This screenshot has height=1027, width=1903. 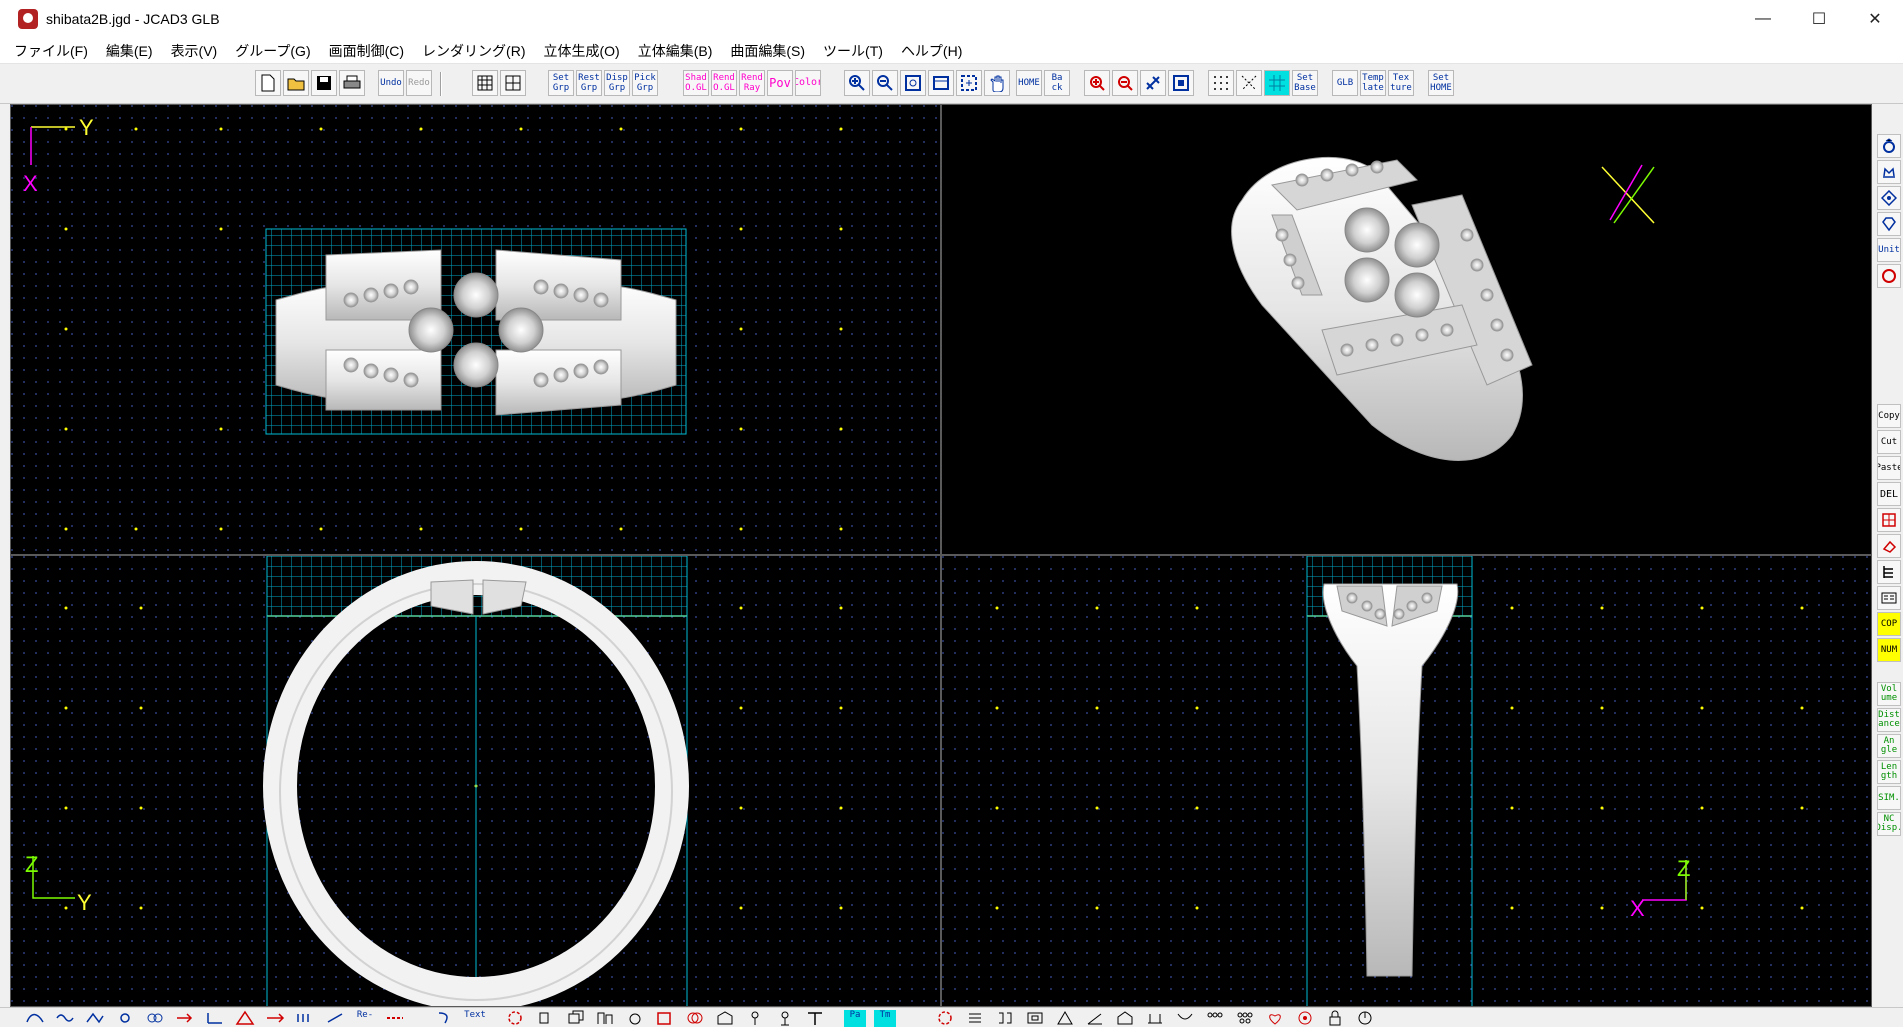 I want to click on glb-button: GLB, so click(x=1345, y=83).